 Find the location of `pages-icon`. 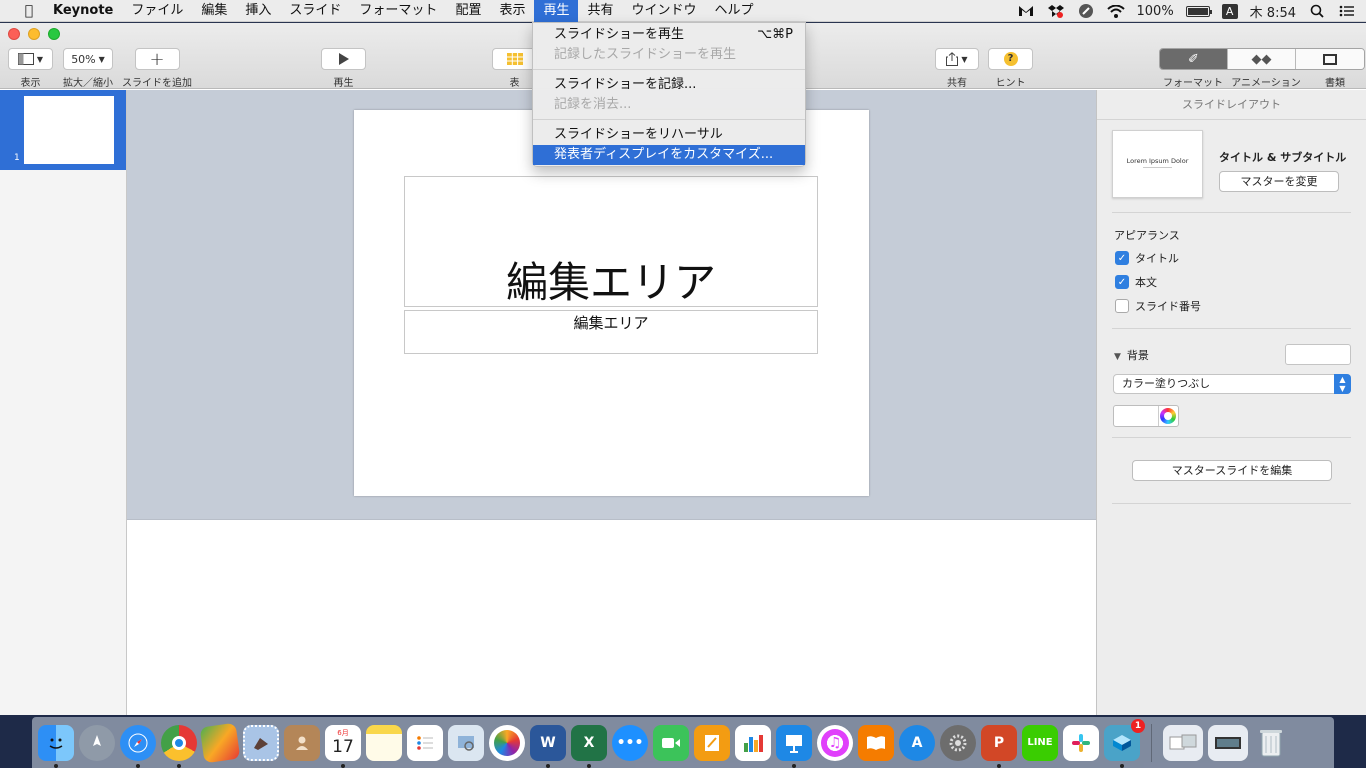

pages-icon is located at coordinates (712, 742).